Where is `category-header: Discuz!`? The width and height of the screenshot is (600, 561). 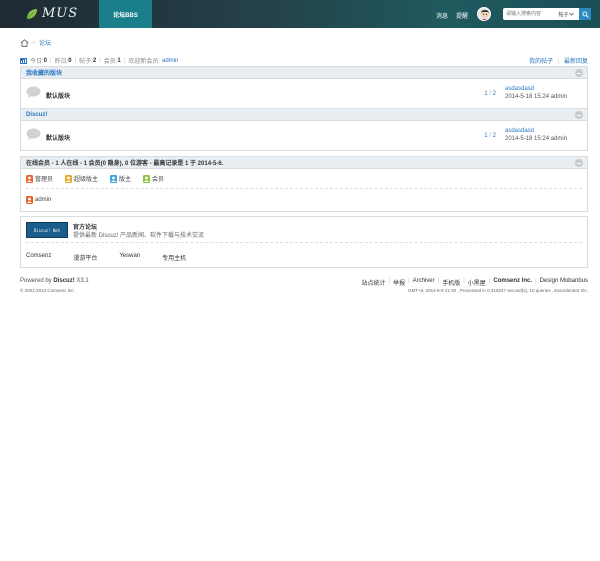 category-header: Discuz! is located at coordinates (304, 115).